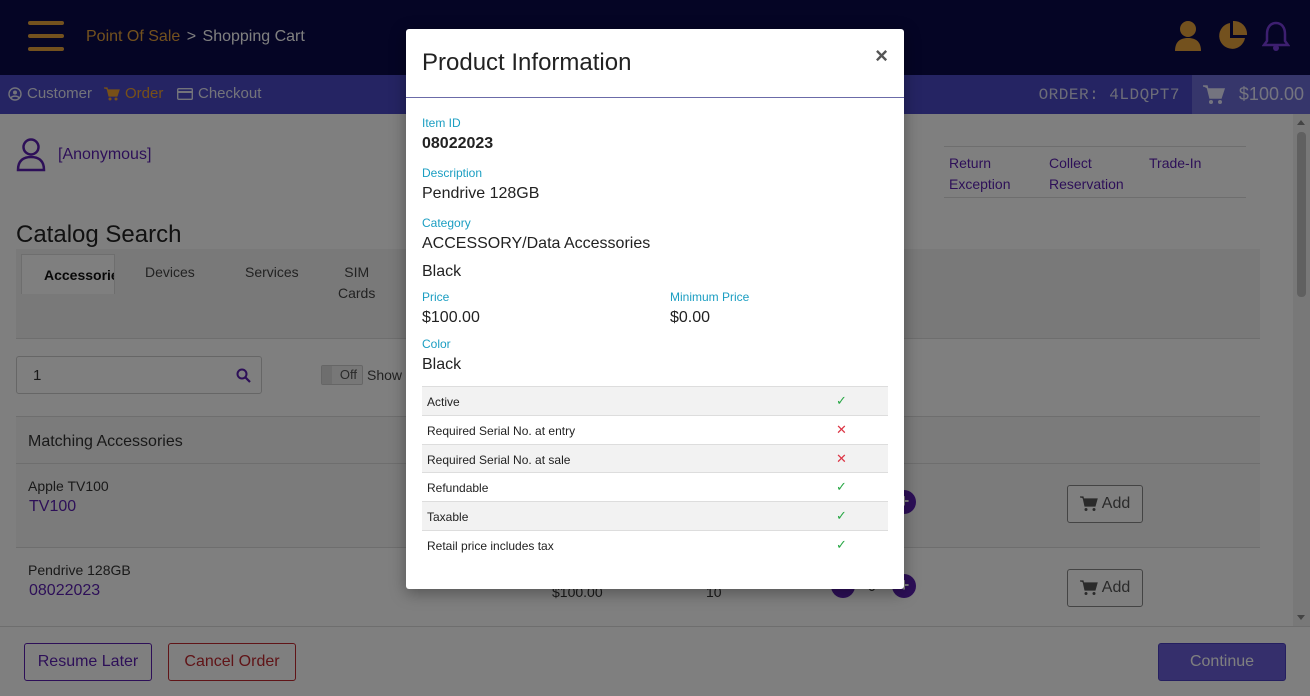 The image size is (1310, 696). What do you see at coordinates (436, 344) in the screenshot?
I see `color-label: Color` at bounding box center [436, 344].